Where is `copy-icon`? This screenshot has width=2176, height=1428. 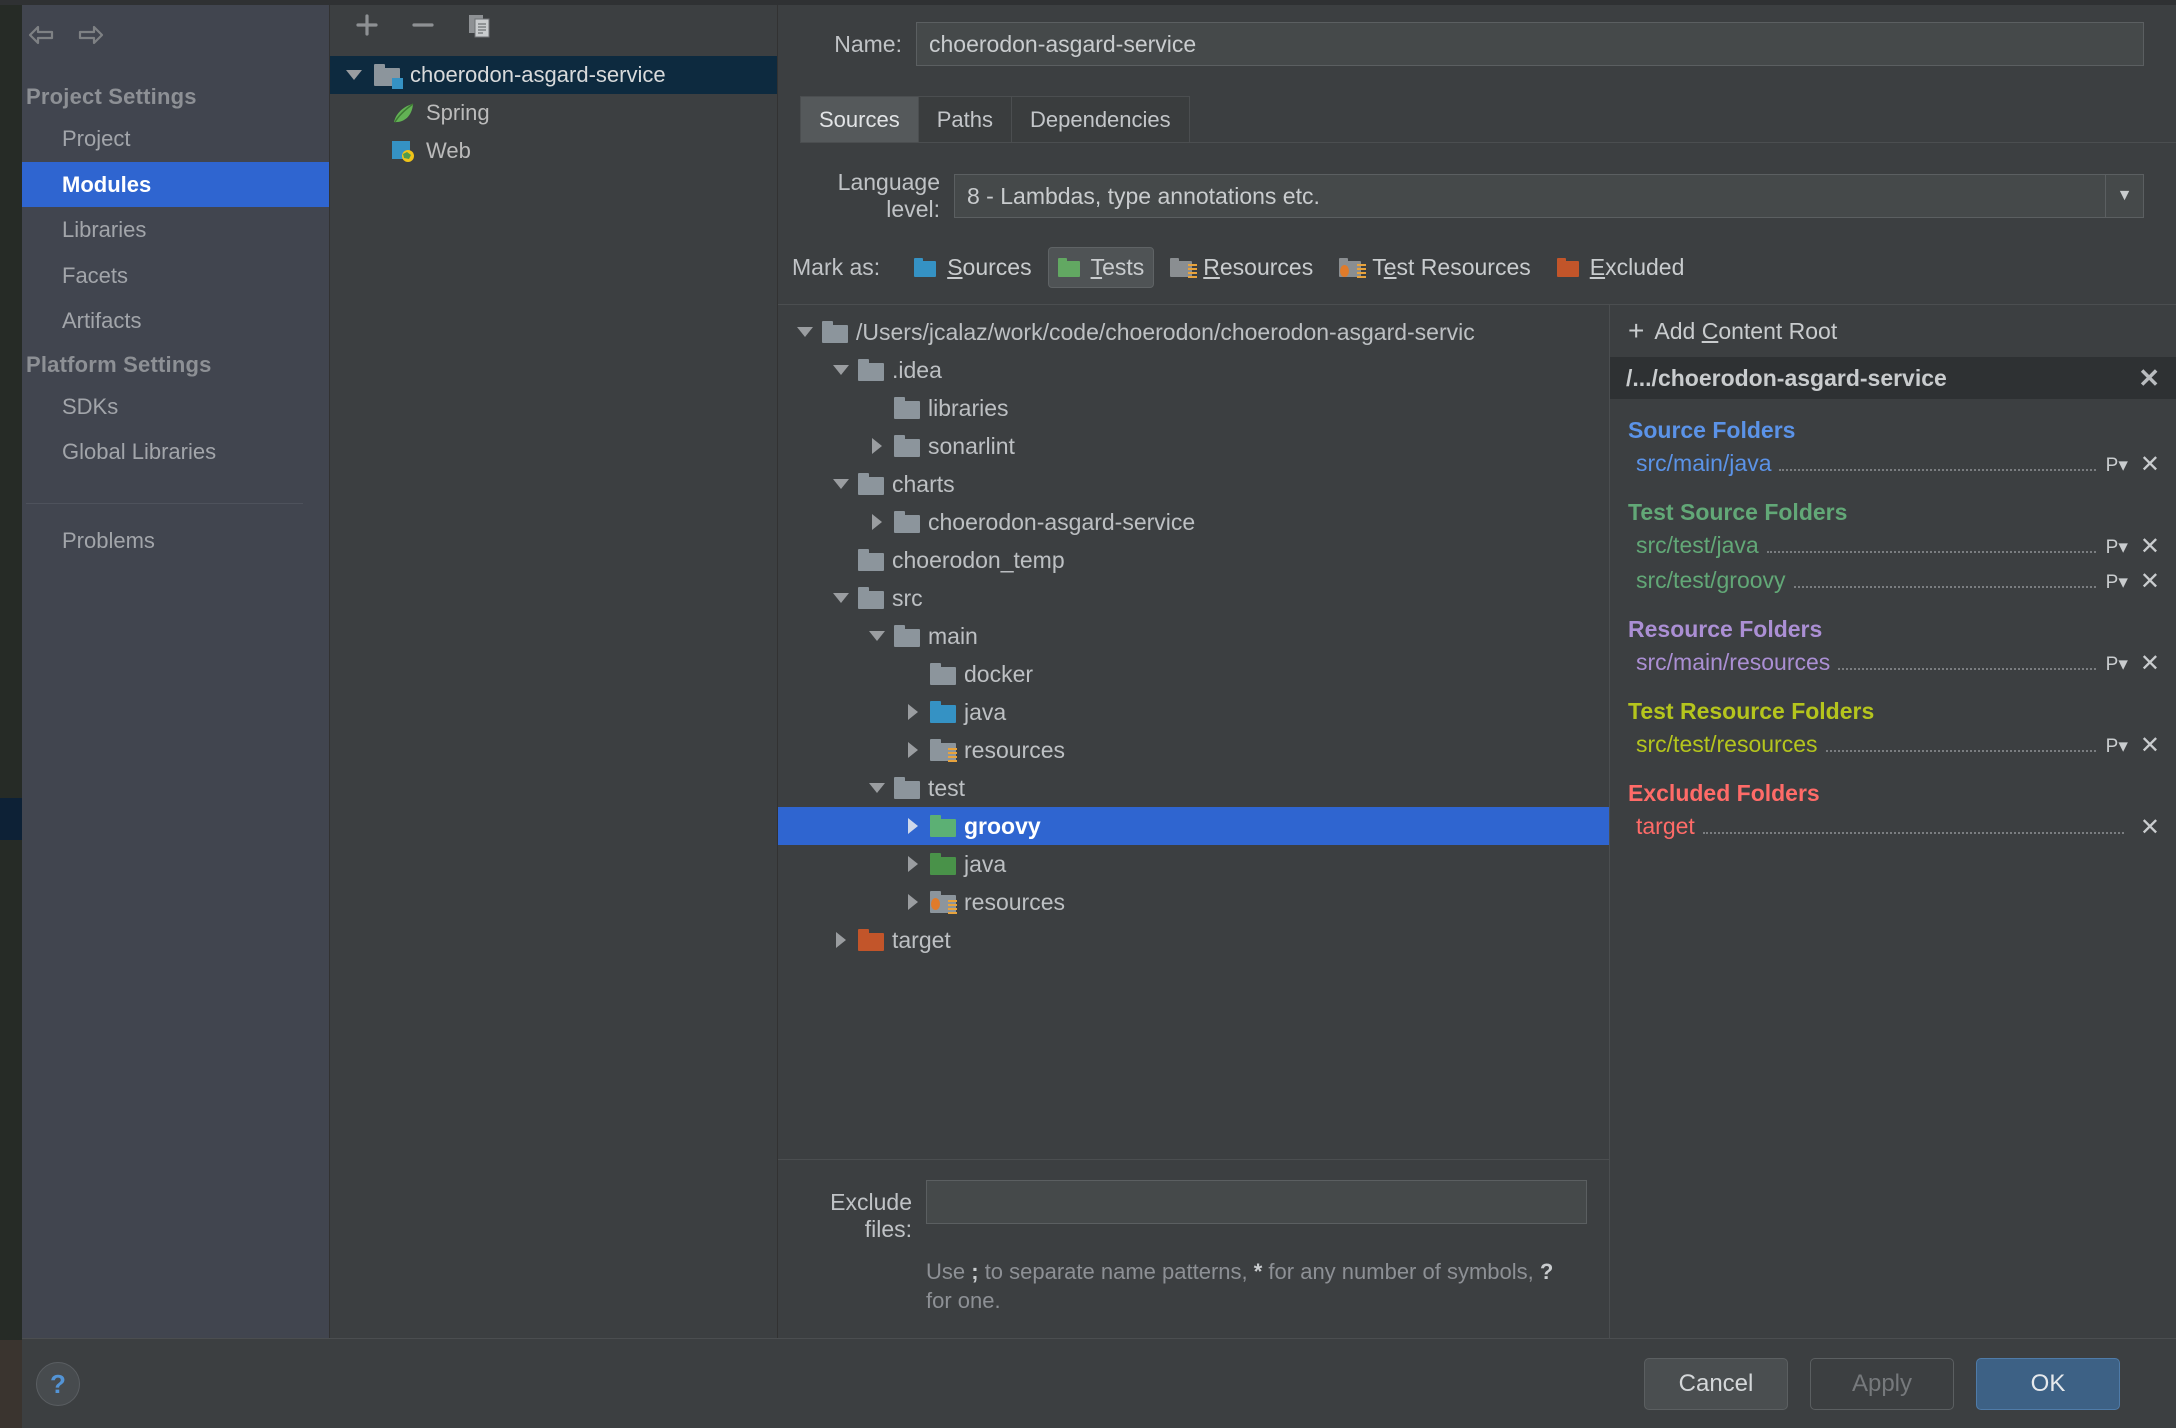 copy-icon is located at coordinates (479, 25).